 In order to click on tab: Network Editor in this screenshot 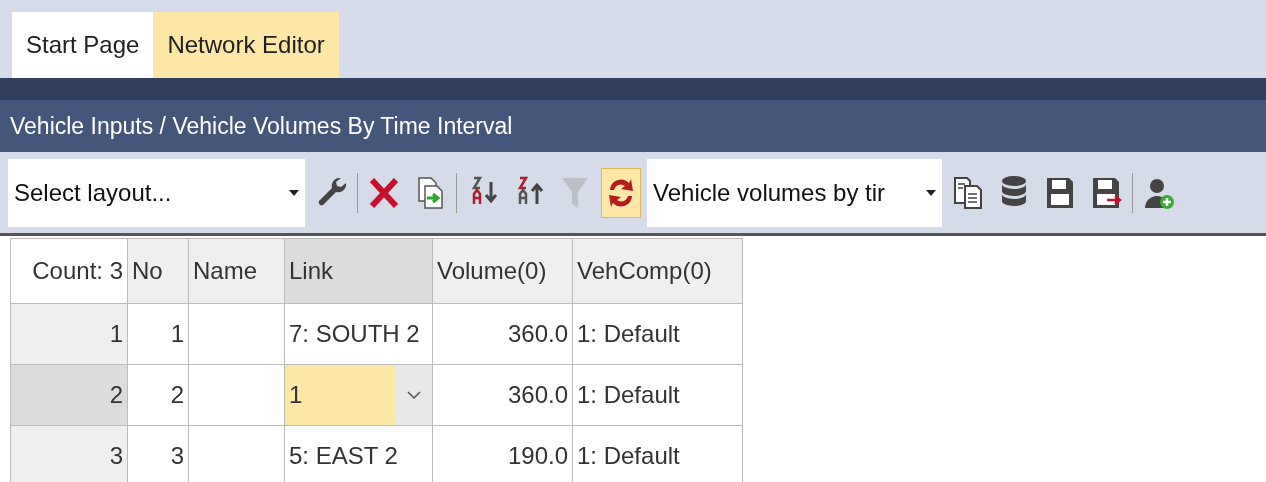, I will do `click(246, 45)`.